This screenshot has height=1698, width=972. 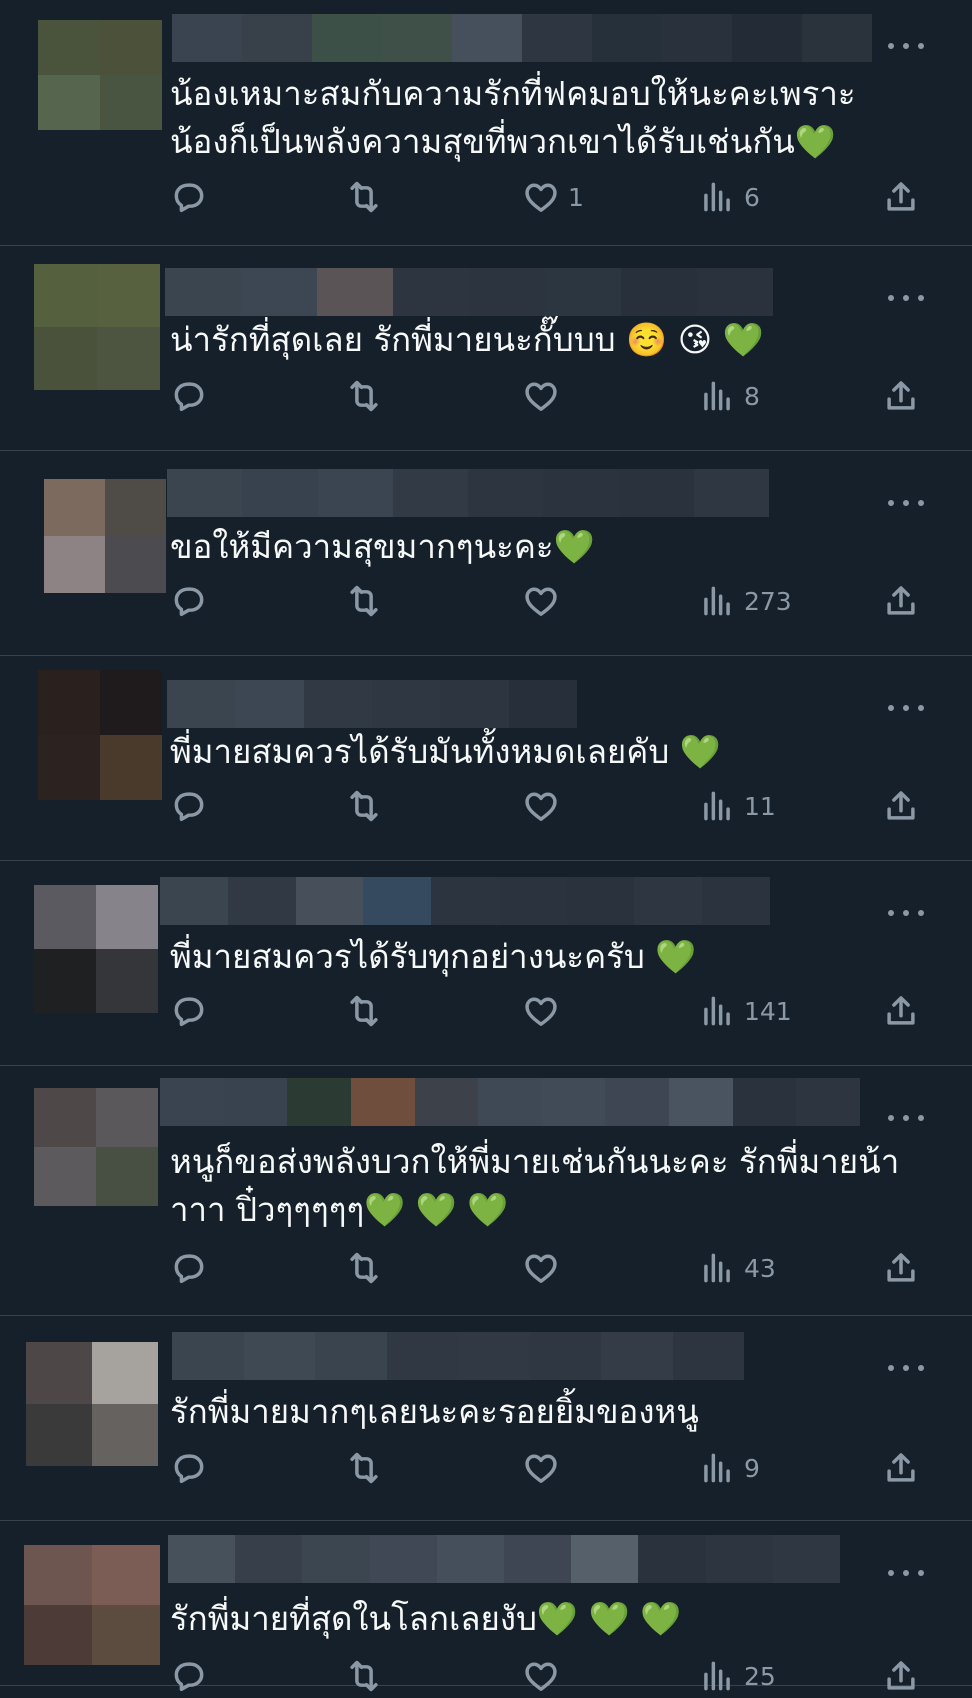 I want to click on reply-card: รักพี่มายมากๆเลยนะคะรอยยิ้มของหนู 9, so click(x=486, y=1418).